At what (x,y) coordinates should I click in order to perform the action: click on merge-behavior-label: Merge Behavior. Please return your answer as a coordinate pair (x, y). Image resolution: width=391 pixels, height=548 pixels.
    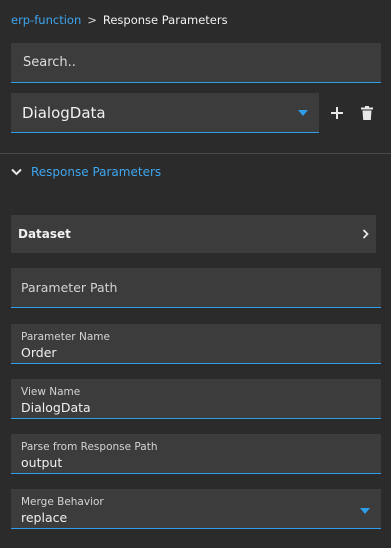
    Looking at the image, I should click on (62, 502).